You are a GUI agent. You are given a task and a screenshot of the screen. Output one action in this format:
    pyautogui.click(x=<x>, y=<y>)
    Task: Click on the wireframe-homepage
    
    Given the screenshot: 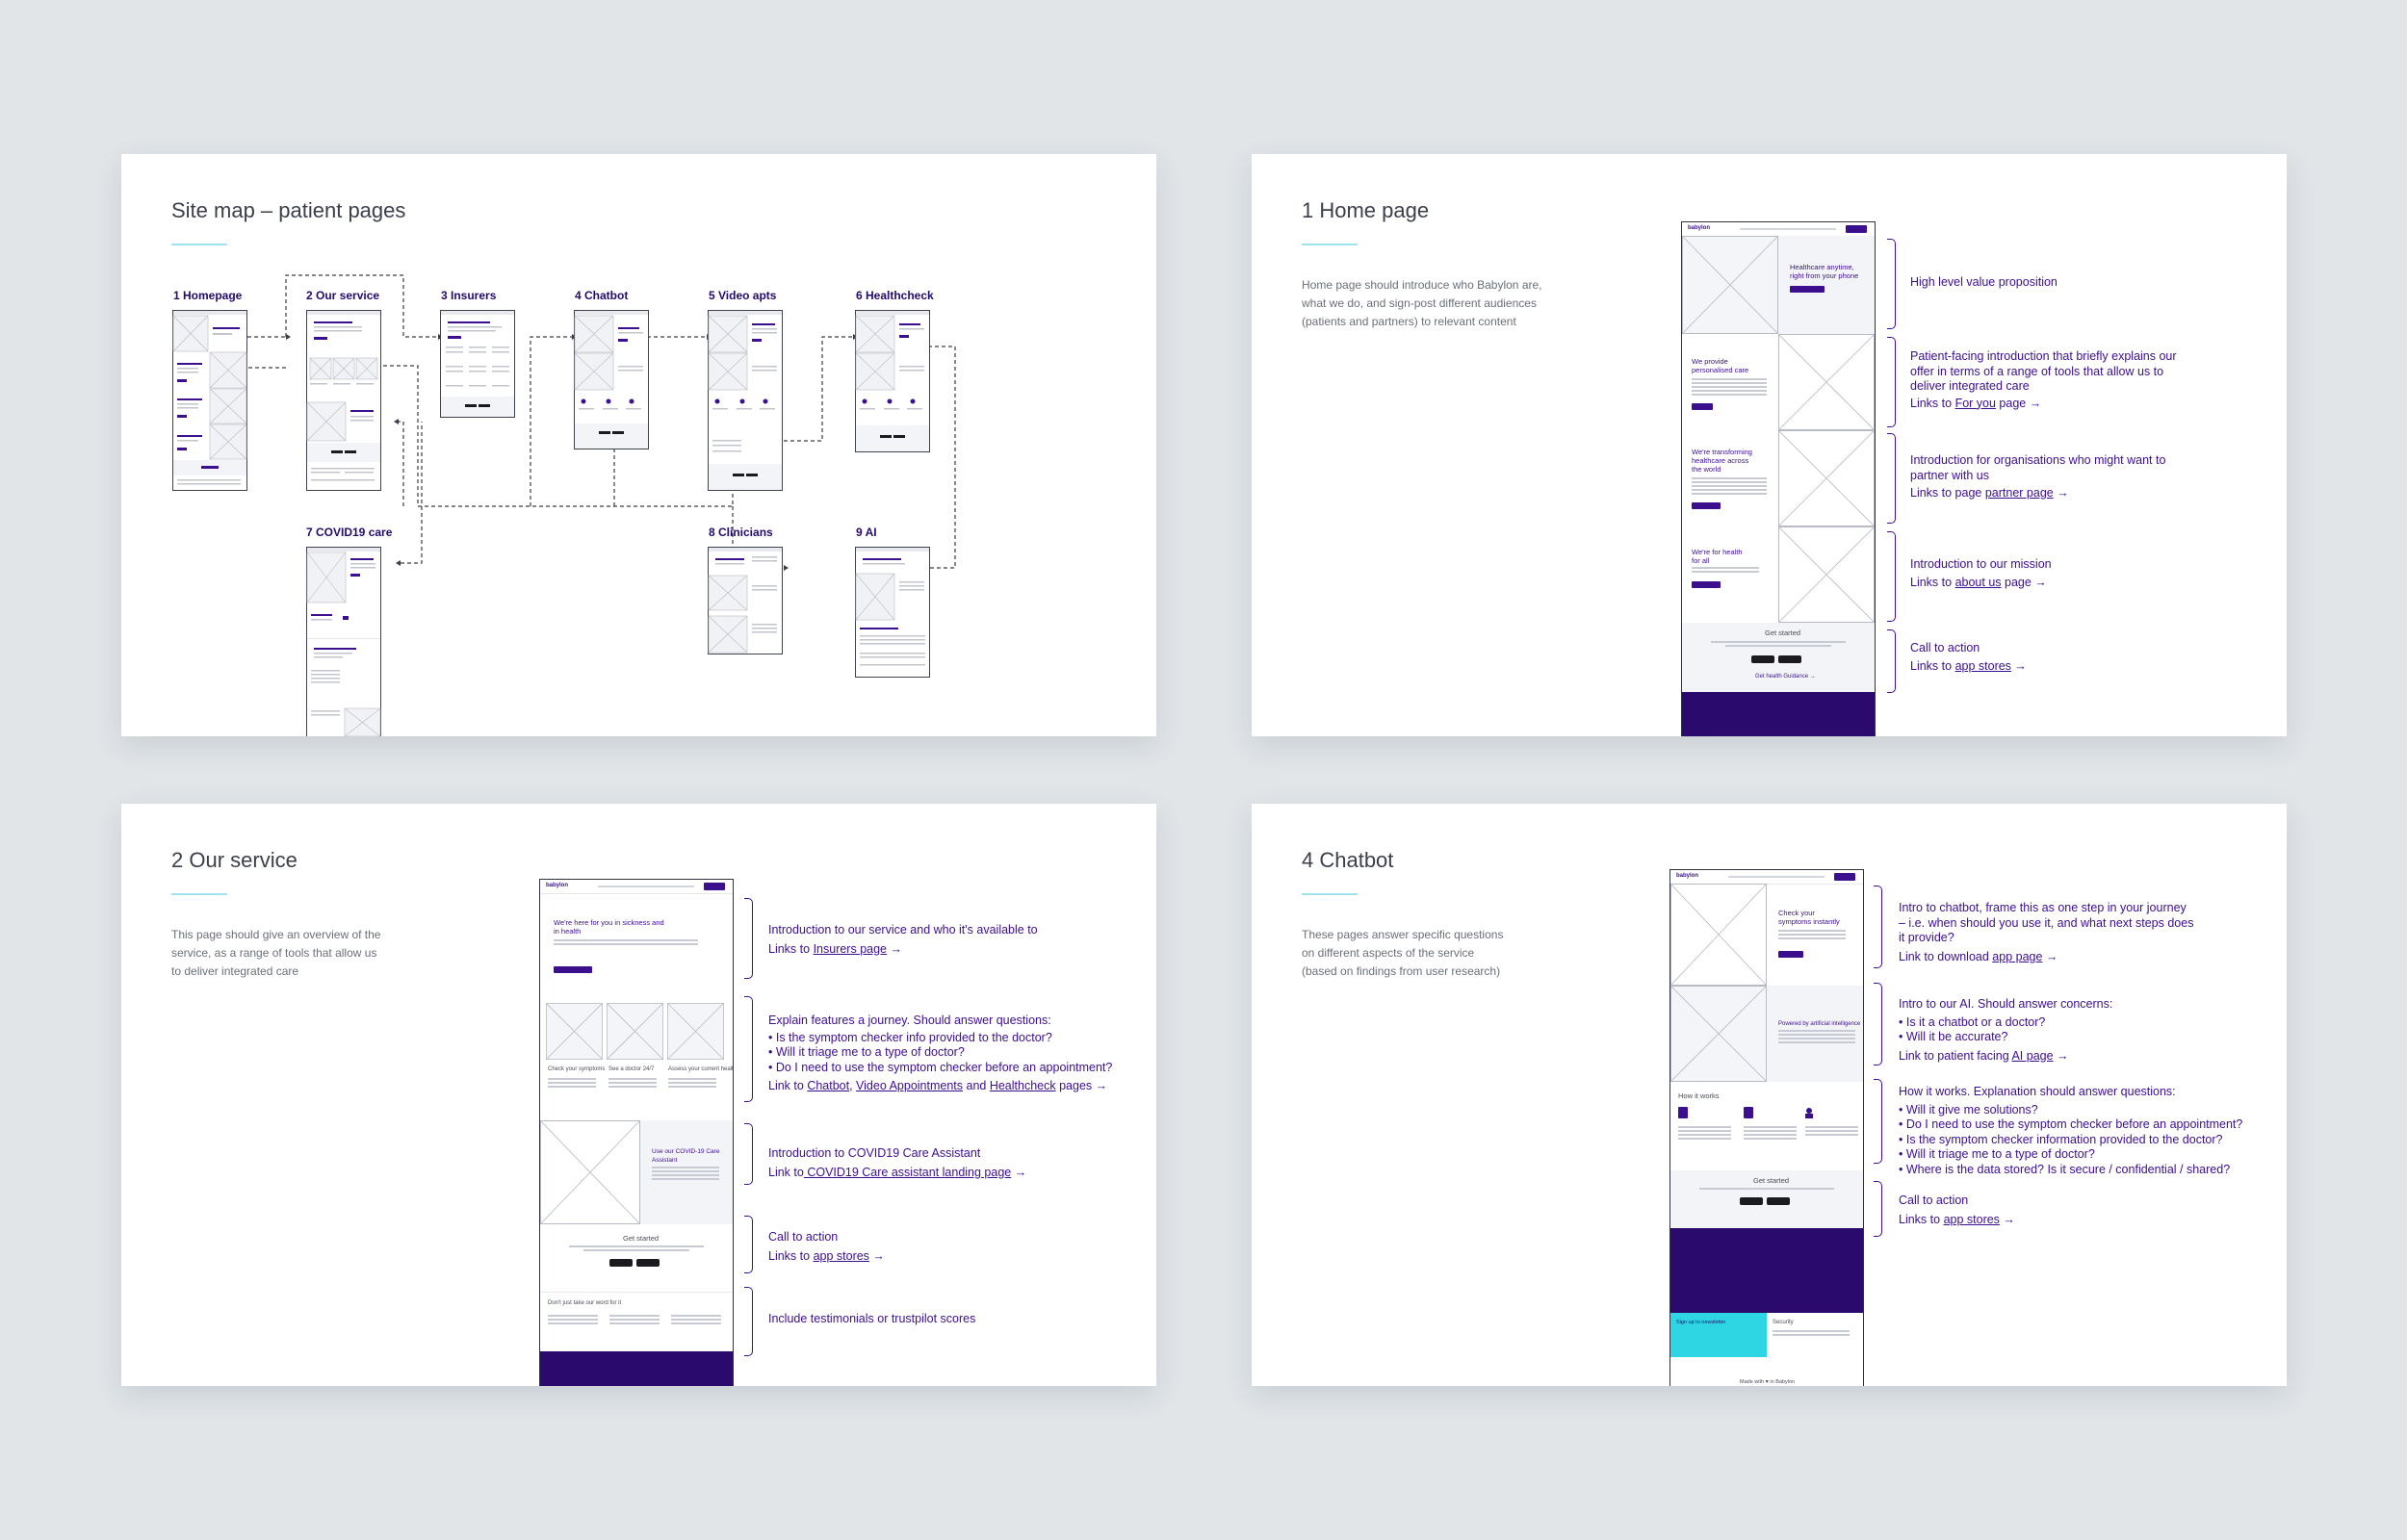 What is the action you would take?
    pyautogui.click(x=209, y=400)
    